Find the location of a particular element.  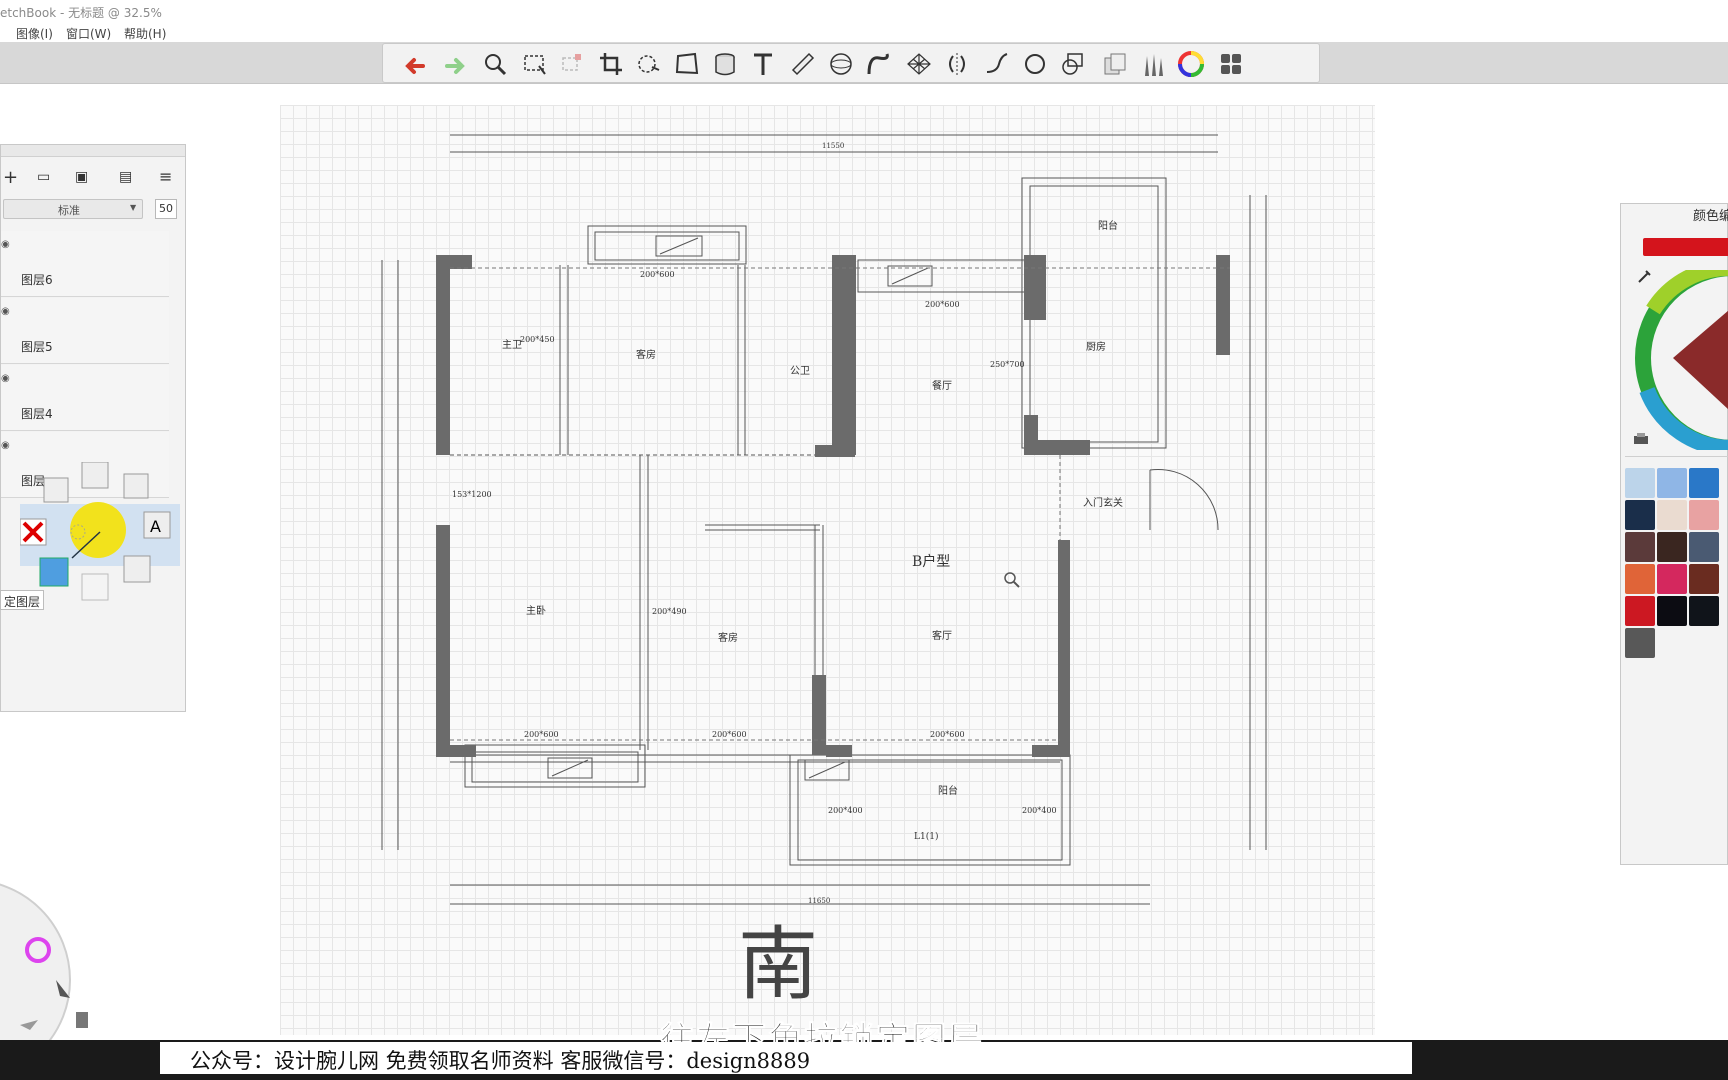

merge-icon: ▤ is located at coordinates (125, 177).